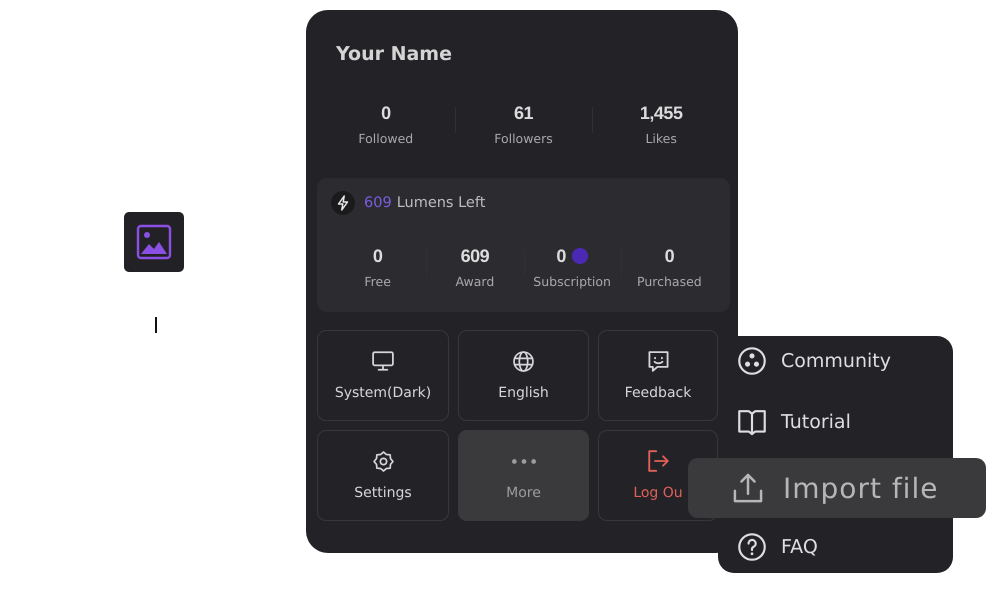 This screenshot has width=1000, height=600. Describe the element at coordinates (752, 547) in the screenshot. I see `question-circle-icon` at that location.